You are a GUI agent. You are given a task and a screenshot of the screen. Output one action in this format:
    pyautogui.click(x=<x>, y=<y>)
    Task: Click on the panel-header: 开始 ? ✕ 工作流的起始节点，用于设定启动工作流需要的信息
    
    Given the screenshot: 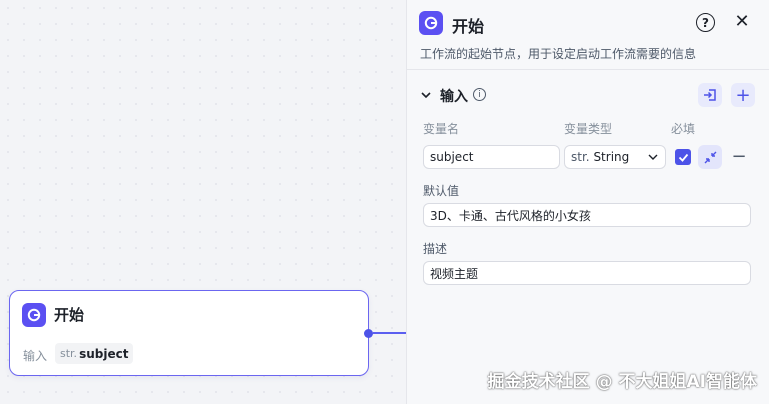 What is the action you would take?
    pyautogui.click(x=588, y=35)
    